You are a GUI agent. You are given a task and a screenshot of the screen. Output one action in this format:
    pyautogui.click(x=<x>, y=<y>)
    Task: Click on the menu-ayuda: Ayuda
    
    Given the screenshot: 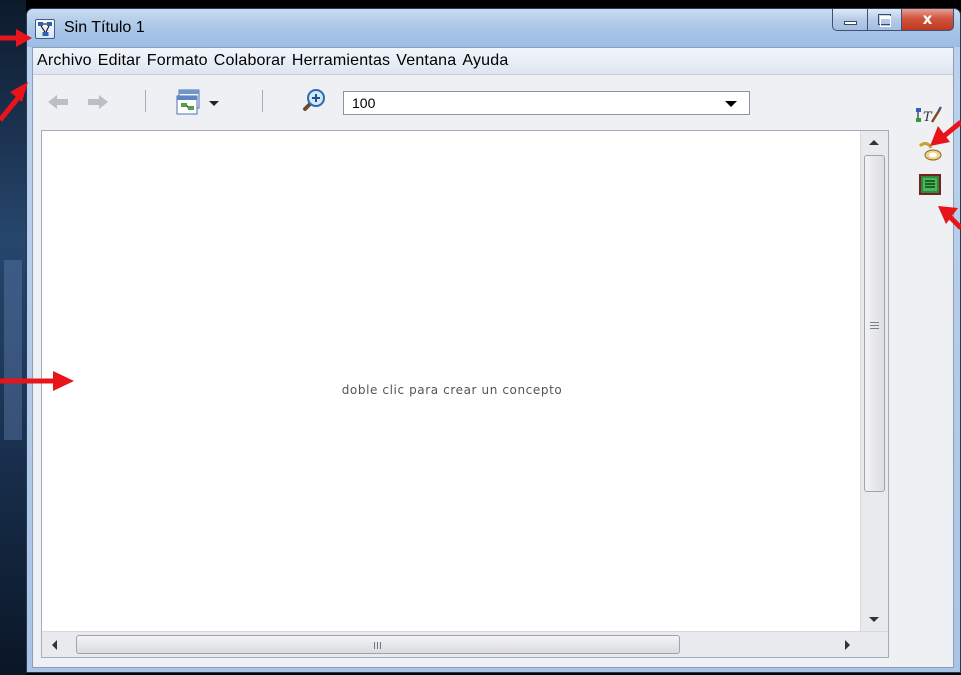 What is the action you would take?
    pyautogui.click(x=485, y=61)
    